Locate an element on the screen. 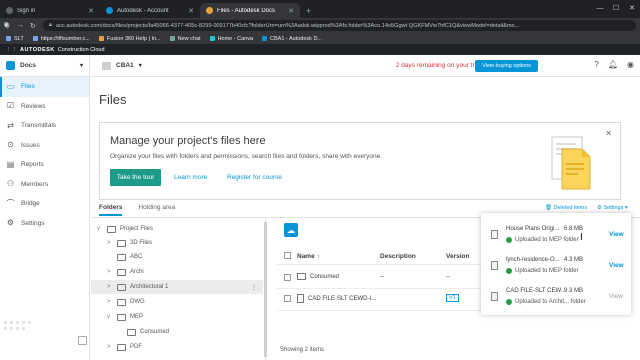 The image size is (640, 360). tab-favicon-icon is located at coordinates (9, 10).